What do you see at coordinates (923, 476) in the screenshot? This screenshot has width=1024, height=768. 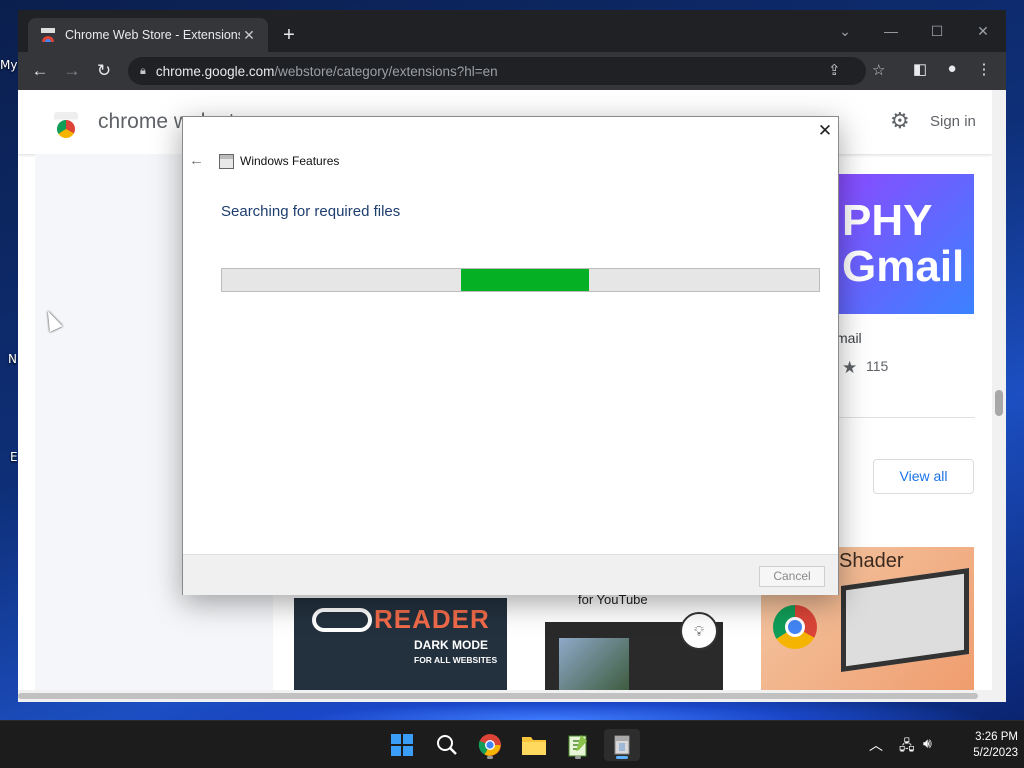 I see `view-all-button: View all` at bounding box center [923, 476].